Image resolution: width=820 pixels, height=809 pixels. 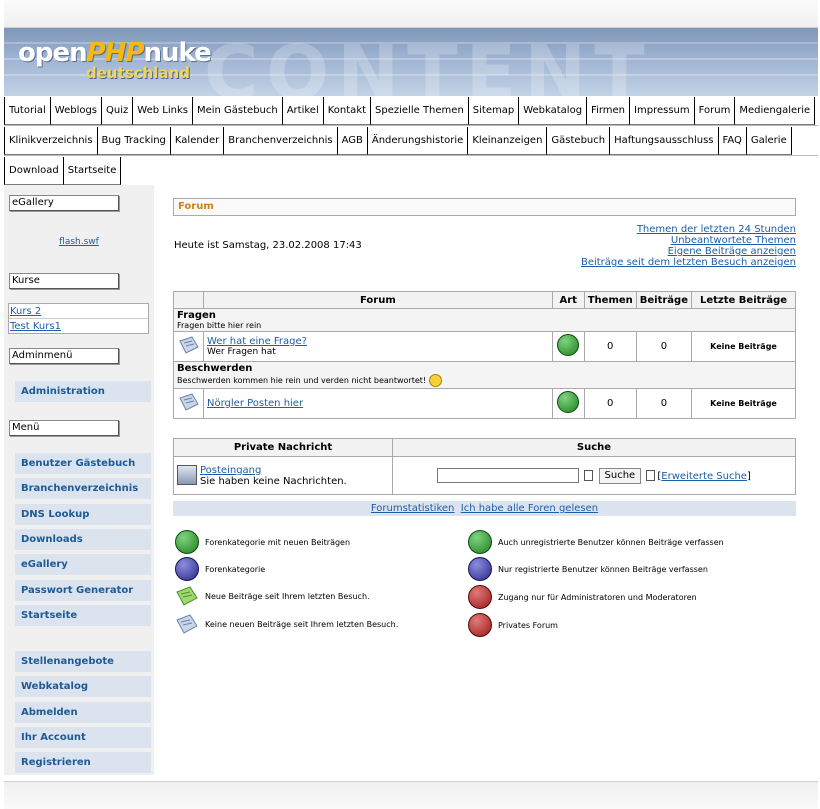 What do you see at coordinates (51, 141) in the screenshot?
I see `nav-link-klinikverzeichnis: Klinikverzeichnis` at bounding box center [51, 141].